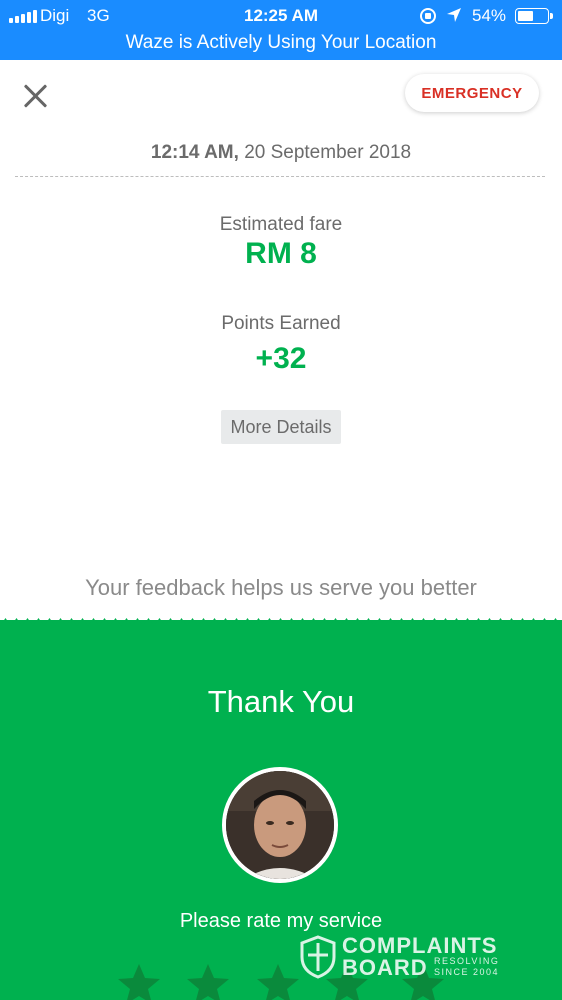 The height and width of the screenshot is (1000, 562). Describe the element at coordinates (489, 15) in the screenshot. I see `battery-percent: 54%` at that location.